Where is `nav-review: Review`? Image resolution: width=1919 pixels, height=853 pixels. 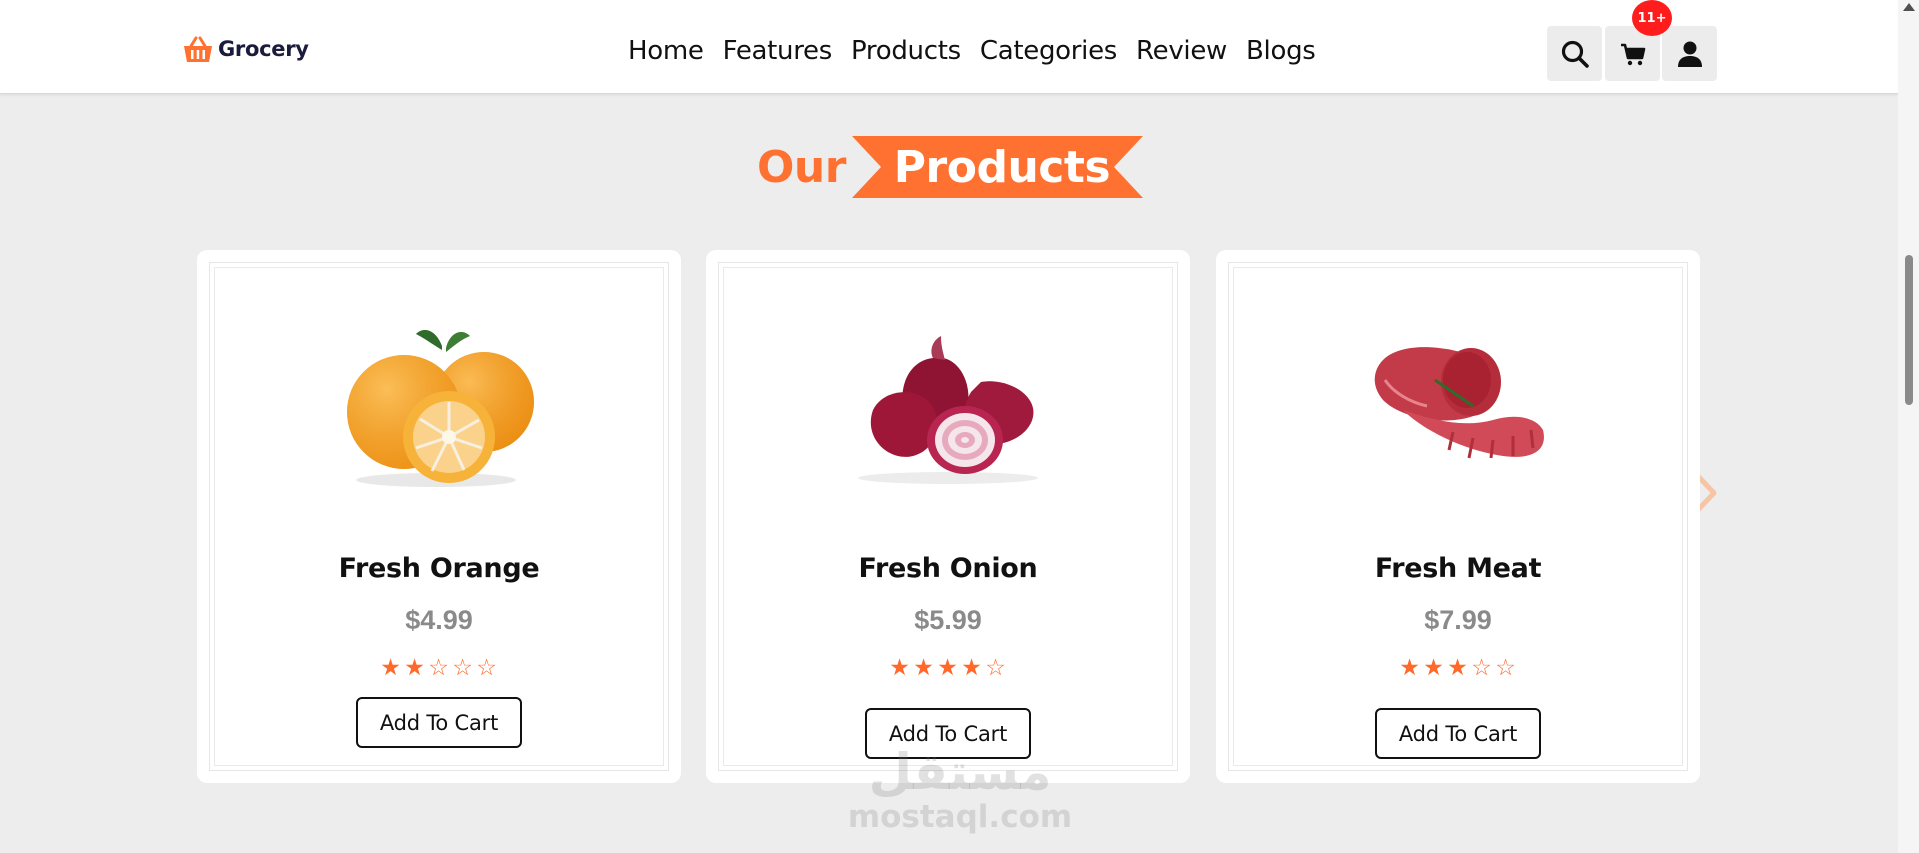 nav-review: Review is located at coordinates (1181, 51).